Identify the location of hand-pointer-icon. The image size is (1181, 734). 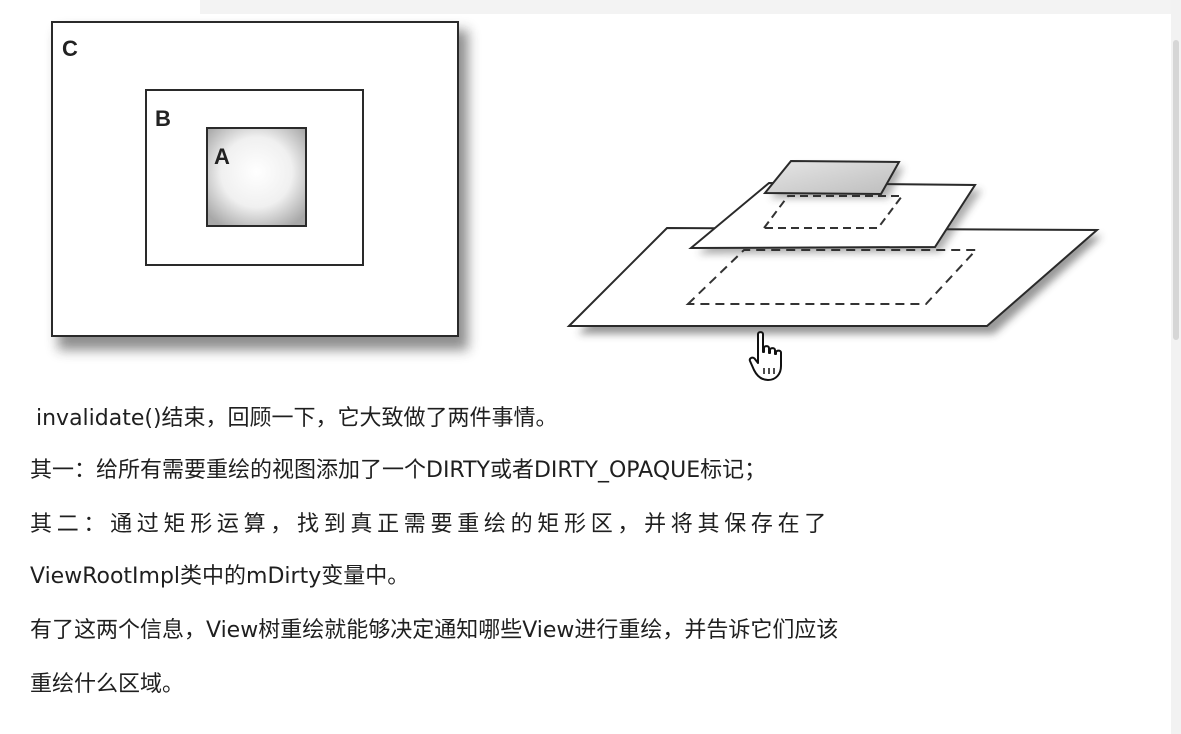
(765, 356).